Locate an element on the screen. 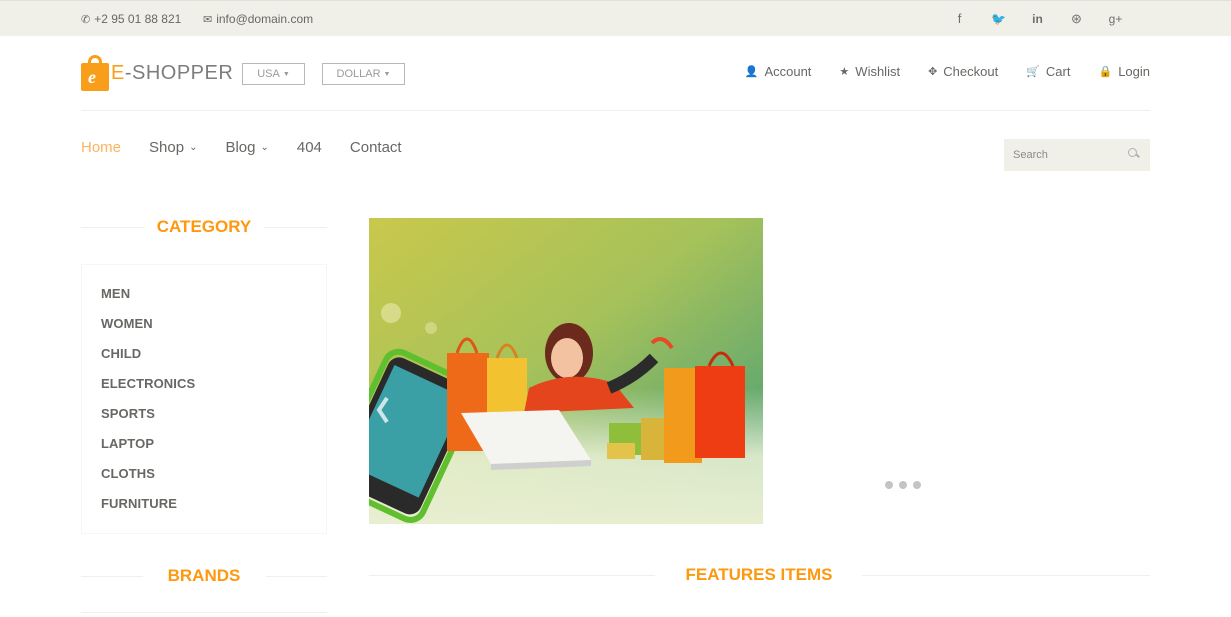 The width and height of the screenshot is (1231, 617). linkedin-icon: in is located at coordinates (1037, 19).